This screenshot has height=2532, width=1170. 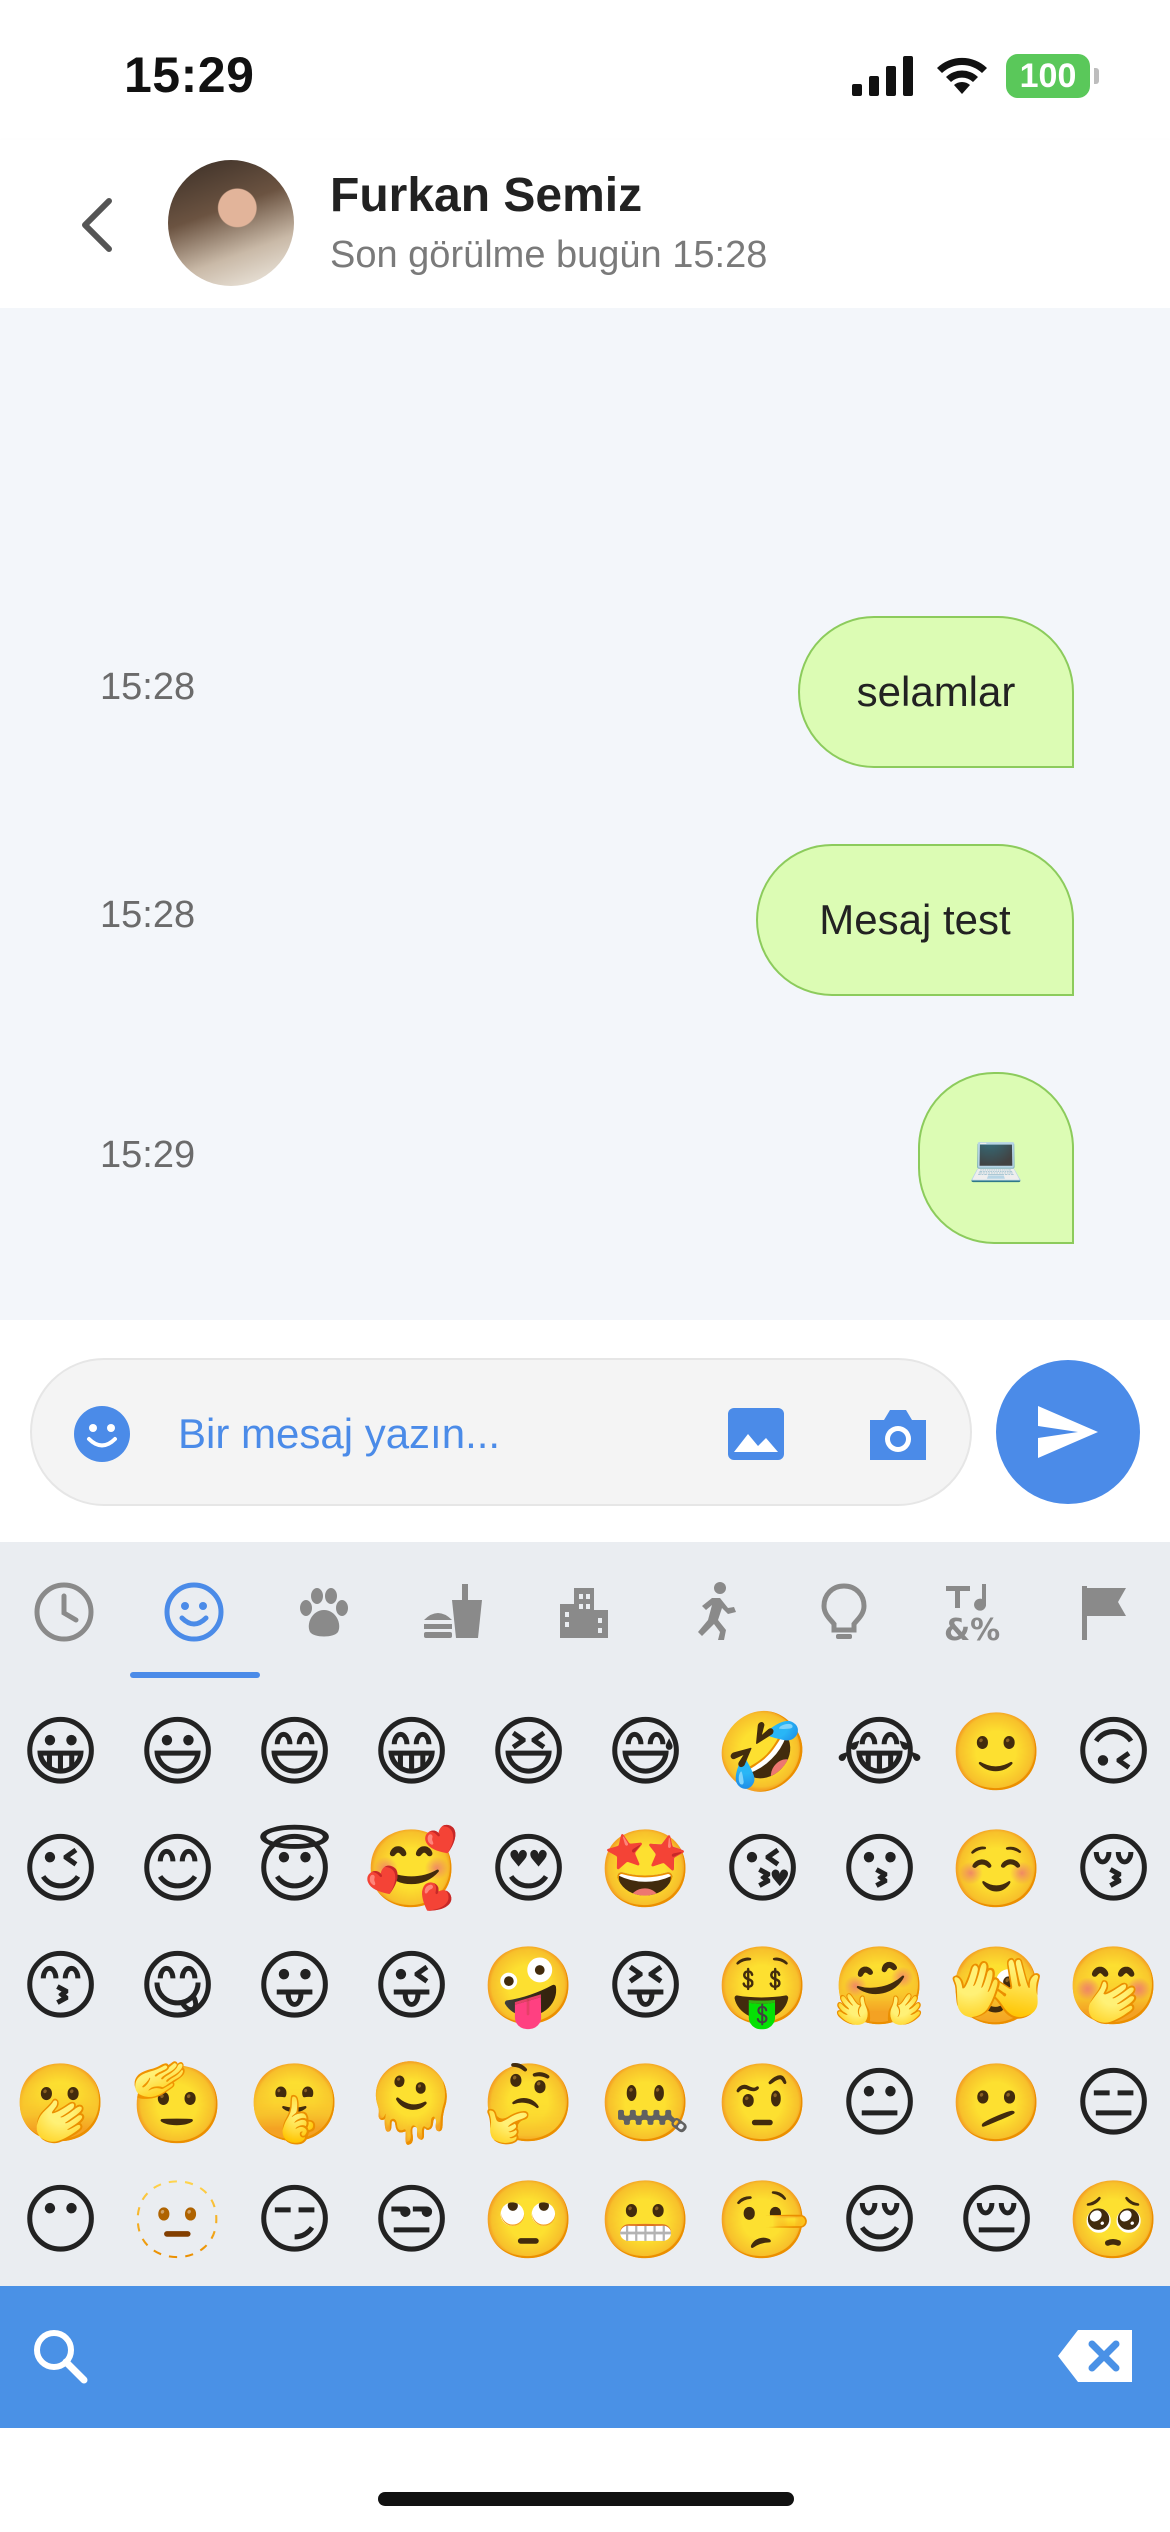 What do you see at coordinates (586, 2499) in the screenshot?
I see `home-indicator` at bounding box center [586, 2499].